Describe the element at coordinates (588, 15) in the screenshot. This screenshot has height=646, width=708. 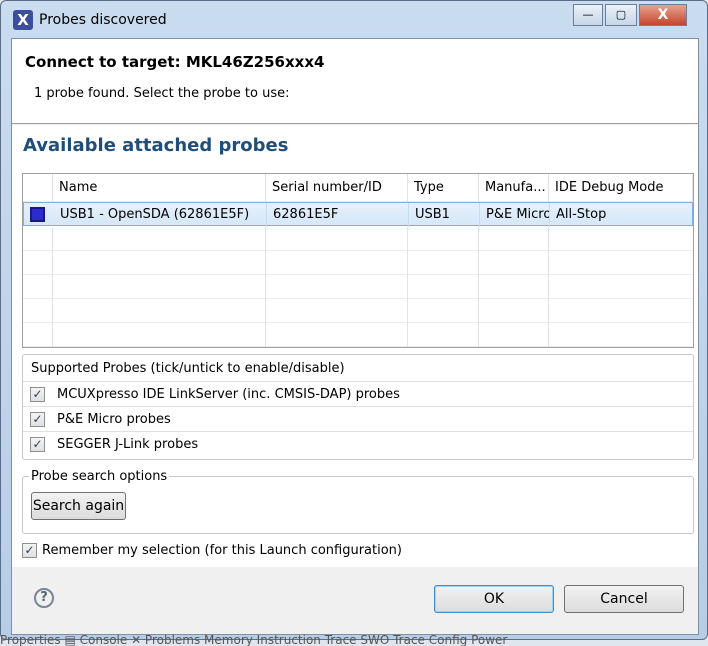
I see `minimize-button: —` at that location.